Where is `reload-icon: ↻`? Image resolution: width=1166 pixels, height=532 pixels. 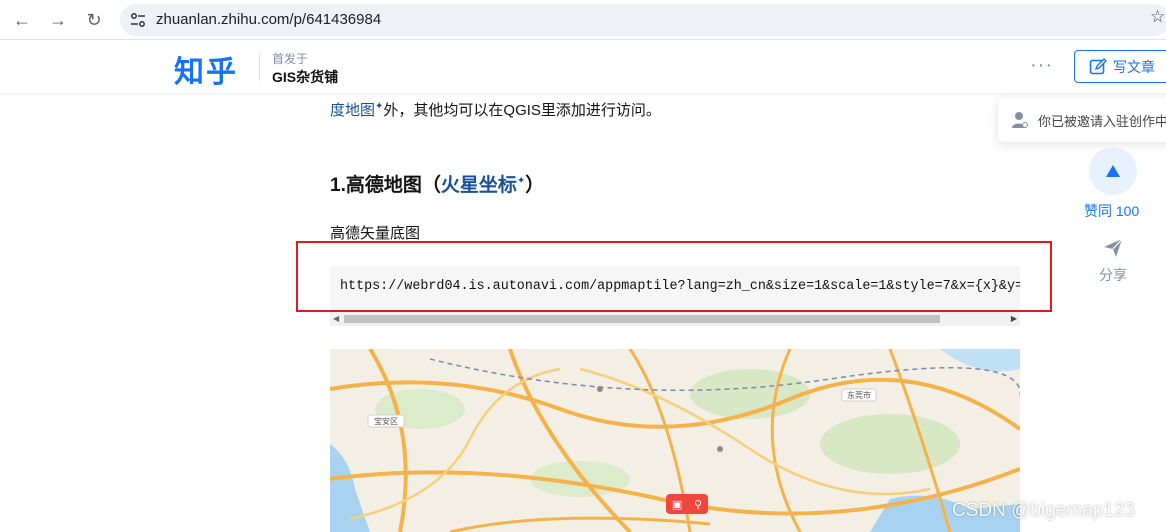
reload-icon: ↻ is located at coordinates (94, 19).